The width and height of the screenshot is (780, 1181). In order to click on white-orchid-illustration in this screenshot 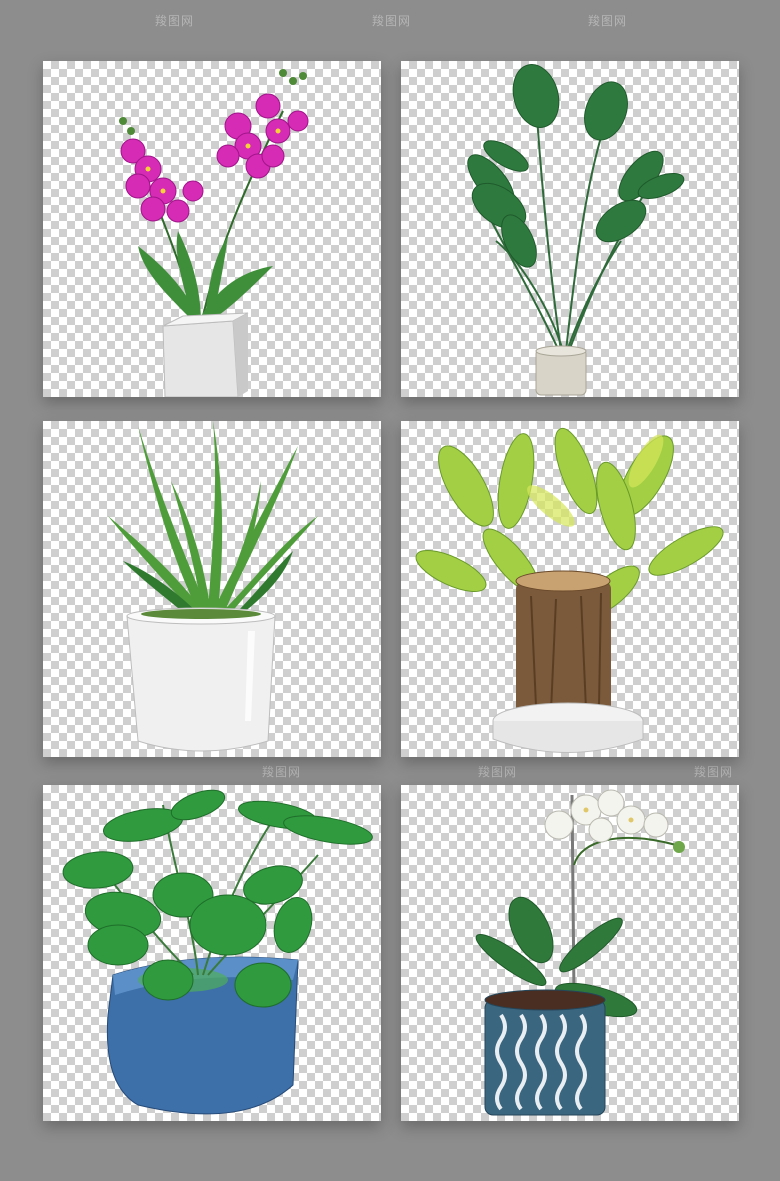, I will do `click(580, 952)`.